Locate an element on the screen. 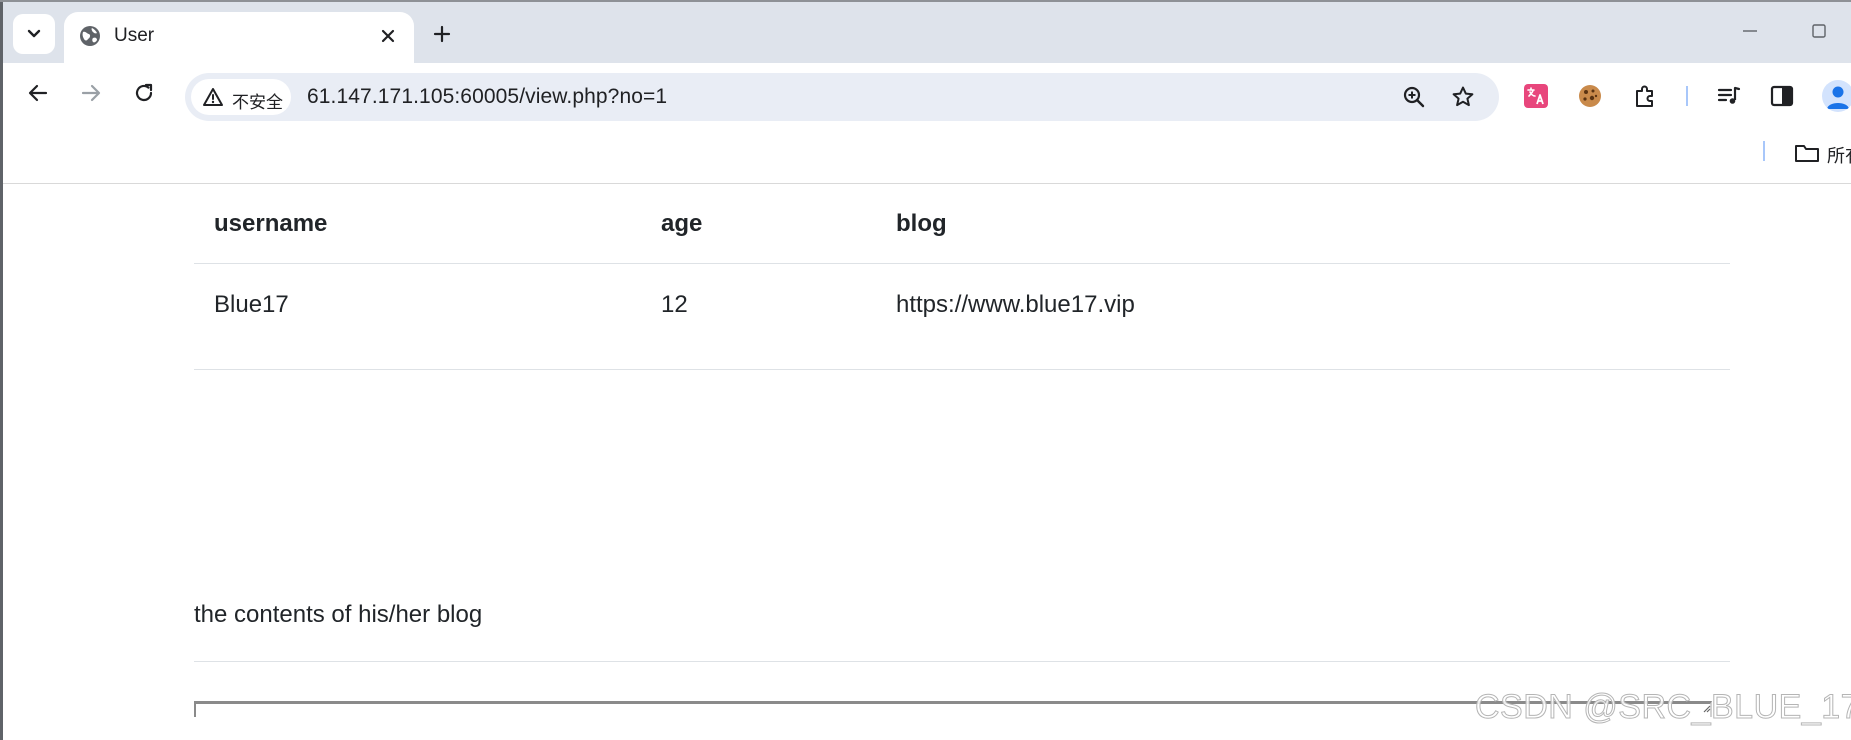  blog-contents-heading: the contents of his/her blog is located at coordinates (338, 614).